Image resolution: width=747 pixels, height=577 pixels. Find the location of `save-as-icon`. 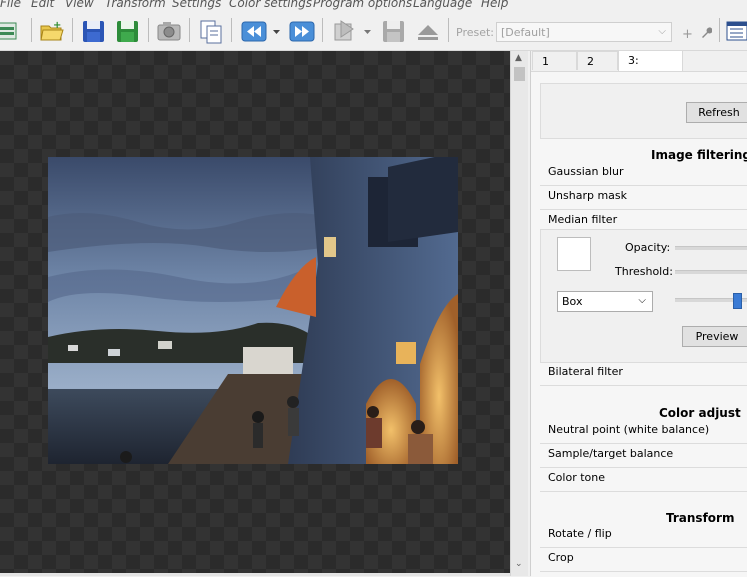

save-as-icon is located at coordinates (128, 31).